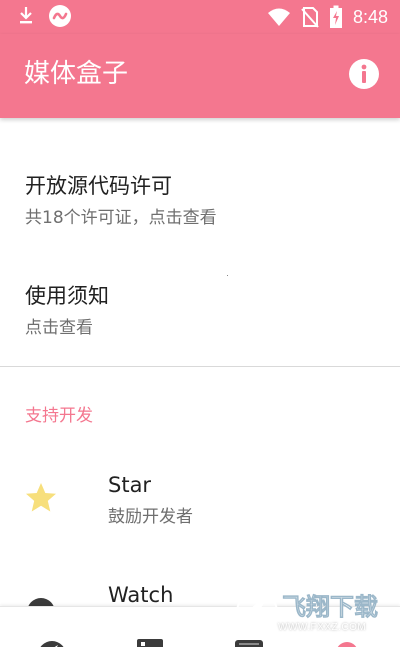 This screenshot has height=647, width=400. Describe the element at coordinates (60, 16) in the screenshot. I see `app-notification-icon` at that location.